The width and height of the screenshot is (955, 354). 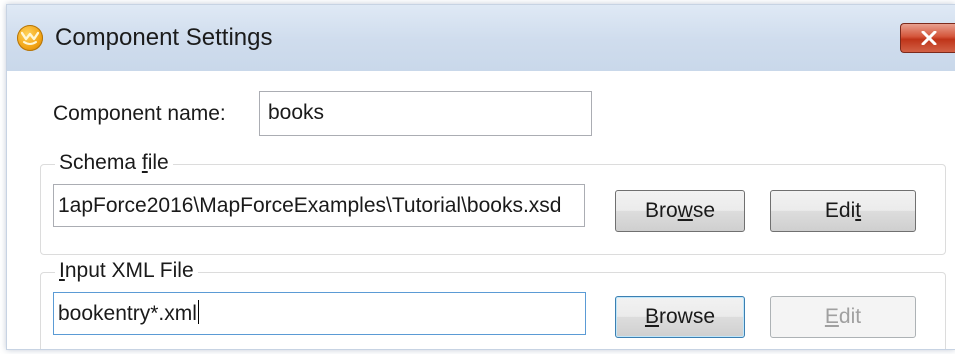 I want to click on schema-file-group-title: Schema file, so click(x=114, y=163).